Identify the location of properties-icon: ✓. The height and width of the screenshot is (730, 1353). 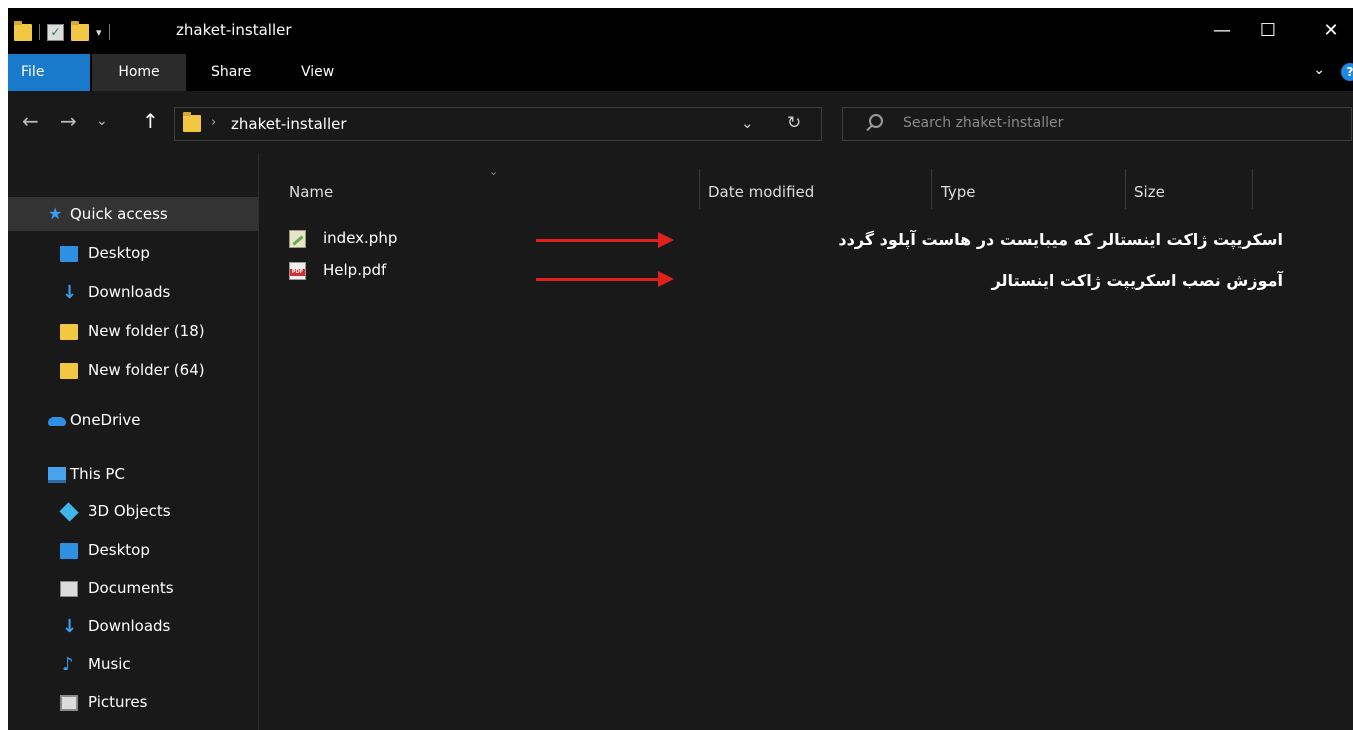
(55, 32).